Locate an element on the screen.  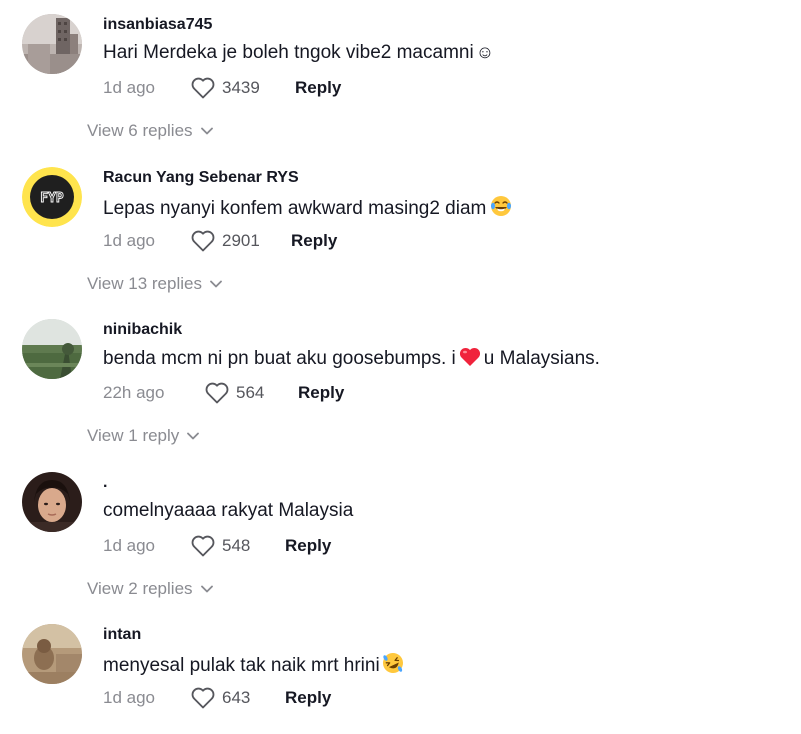
view-replies-label: View 2 replies is located at coordinates (140, 588).